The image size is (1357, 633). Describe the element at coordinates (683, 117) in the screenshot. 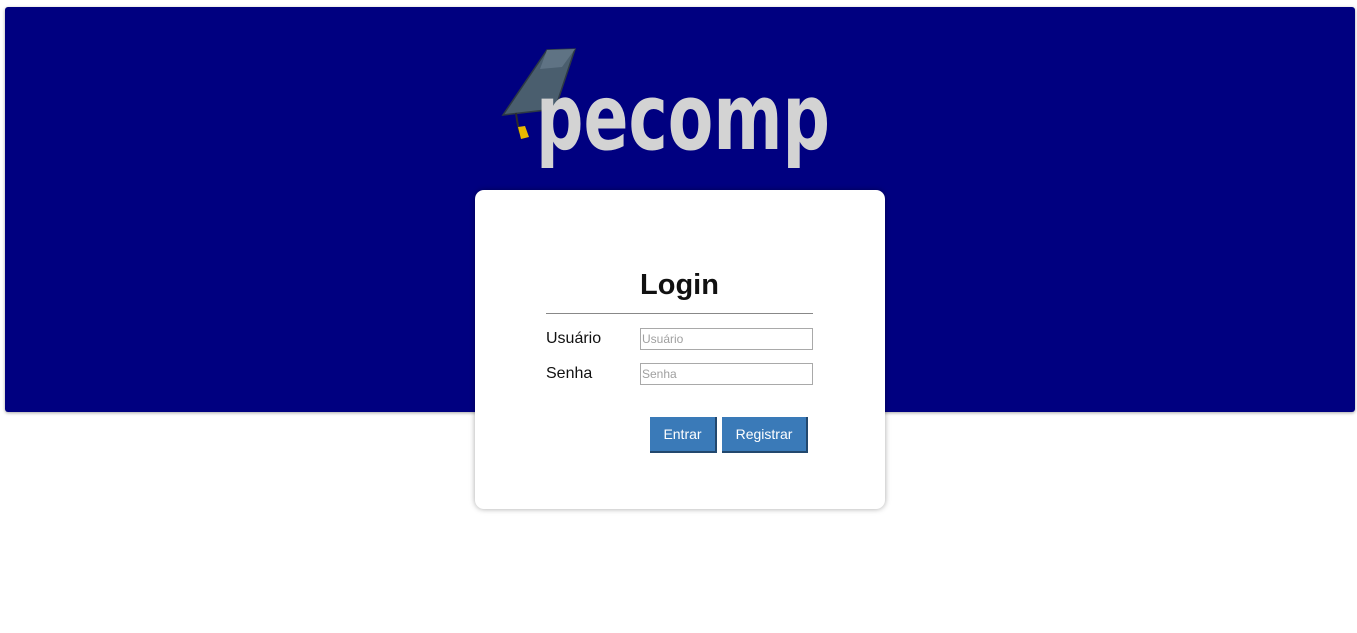

I see `logo-text: pecomp` at that location.